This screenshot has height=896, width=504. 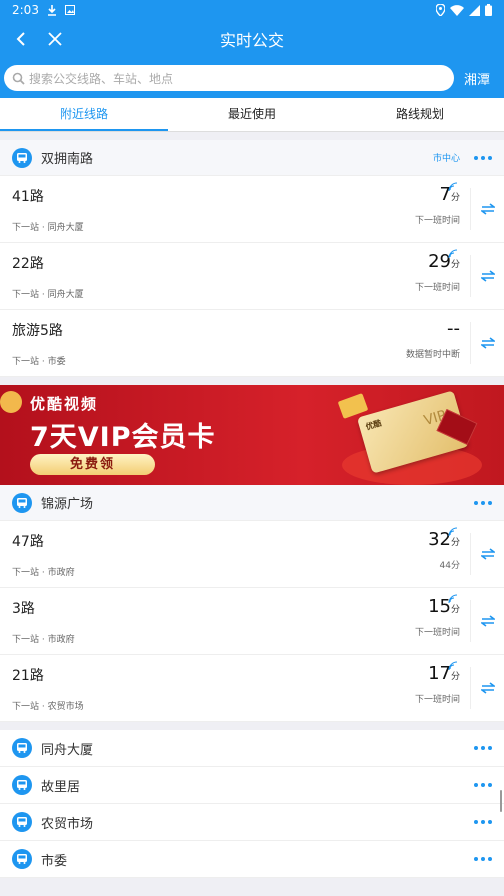 I want to click on stop-header: 双拥南路 市中心, so click(x=252, y=158).